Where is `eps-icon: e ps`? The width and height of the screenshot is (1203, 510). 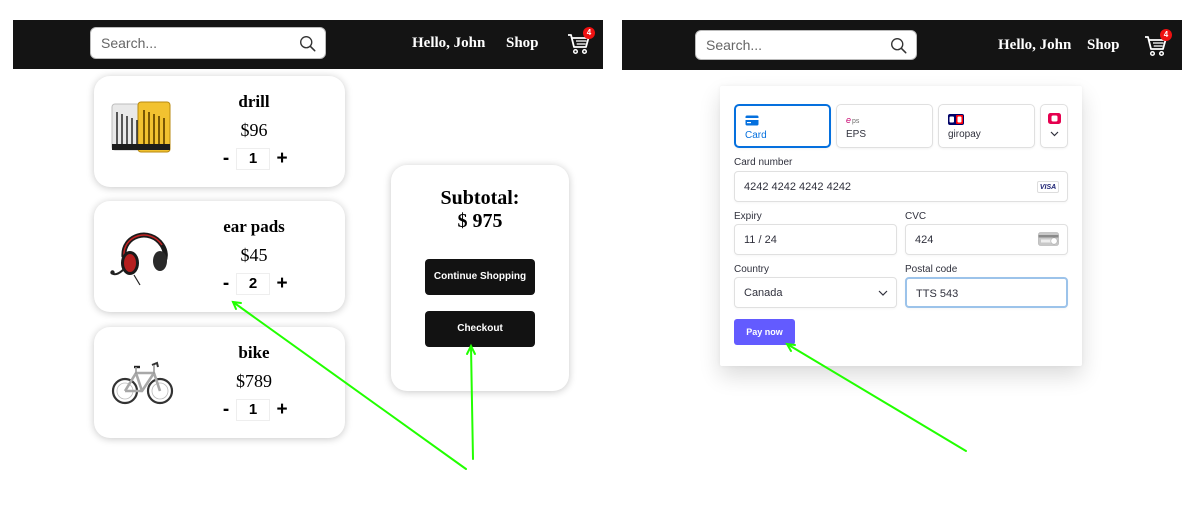
eps-icon: e ps is located at coordinates (853, 120).